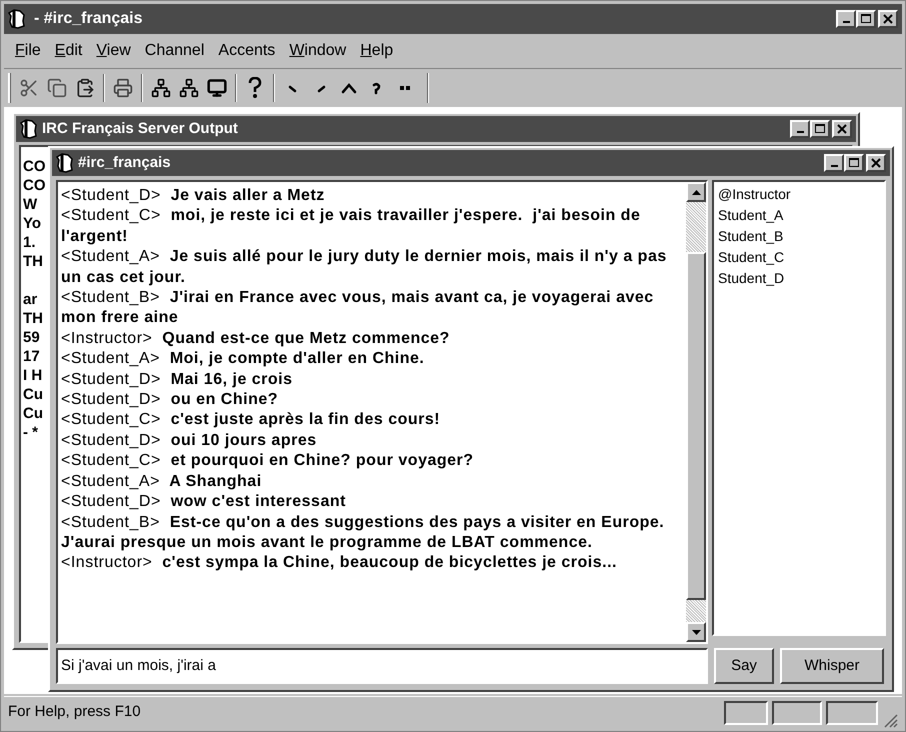 Image resolution: width=906 pixels, height=732 pixels. What do you see at coordinates (799, 257) in the screenshot?
I see `user-item: Student_C` at bounding box center [799, 257].